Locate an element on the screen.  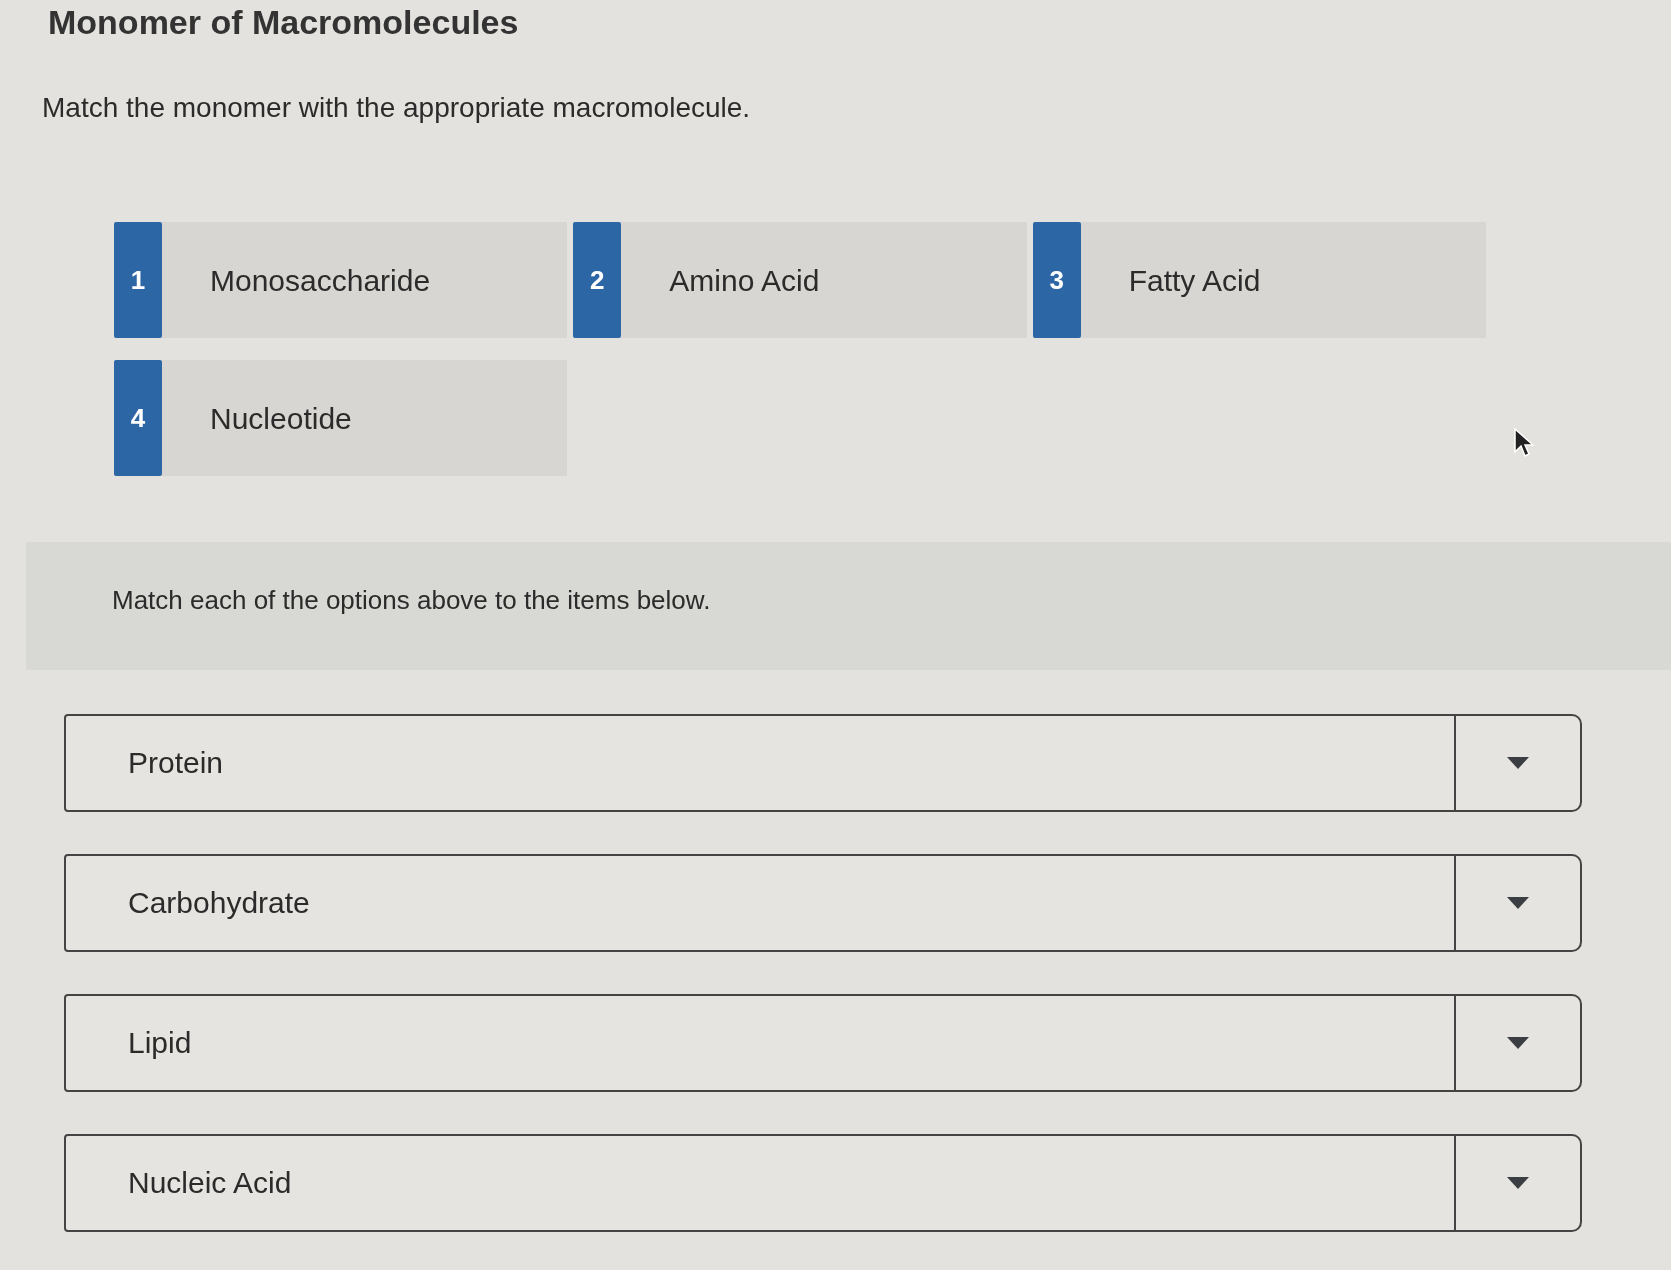
option-number: 1 is located at coordinates (138, 280).